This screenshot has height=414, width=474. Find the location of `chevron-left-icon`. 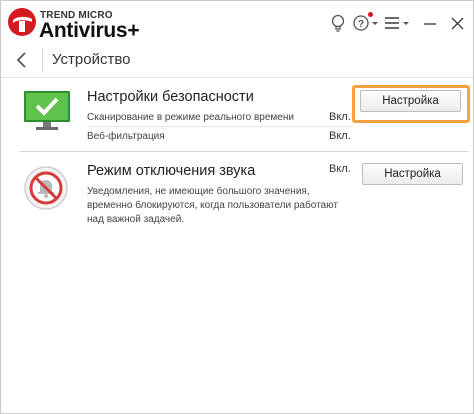

chevron-left-icon is located at coordinates (21, 60).